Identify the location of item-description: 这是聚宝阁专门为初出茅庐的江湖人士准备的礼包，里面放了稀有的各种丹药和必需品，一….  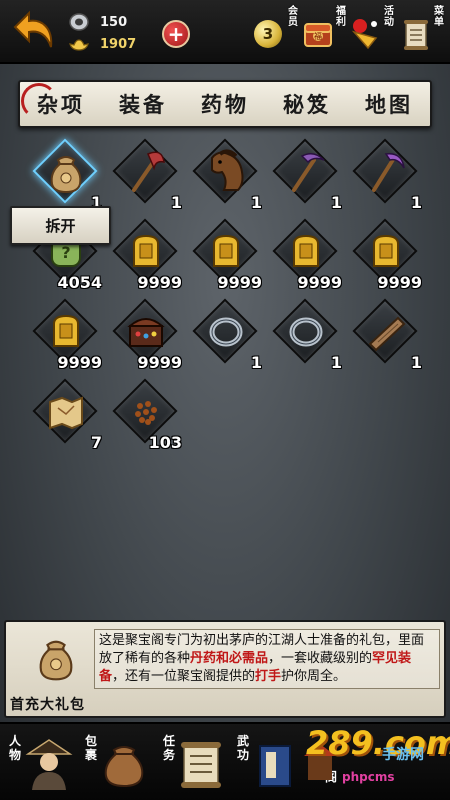
(267, 659).